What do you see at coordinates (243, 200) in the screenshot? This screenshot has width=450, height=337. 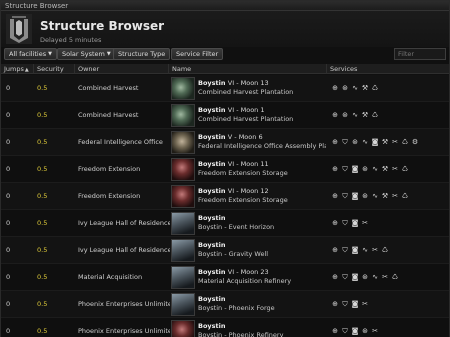 I see `structure-type: Freedom Extension Storage` at bounding box center [243, 200].